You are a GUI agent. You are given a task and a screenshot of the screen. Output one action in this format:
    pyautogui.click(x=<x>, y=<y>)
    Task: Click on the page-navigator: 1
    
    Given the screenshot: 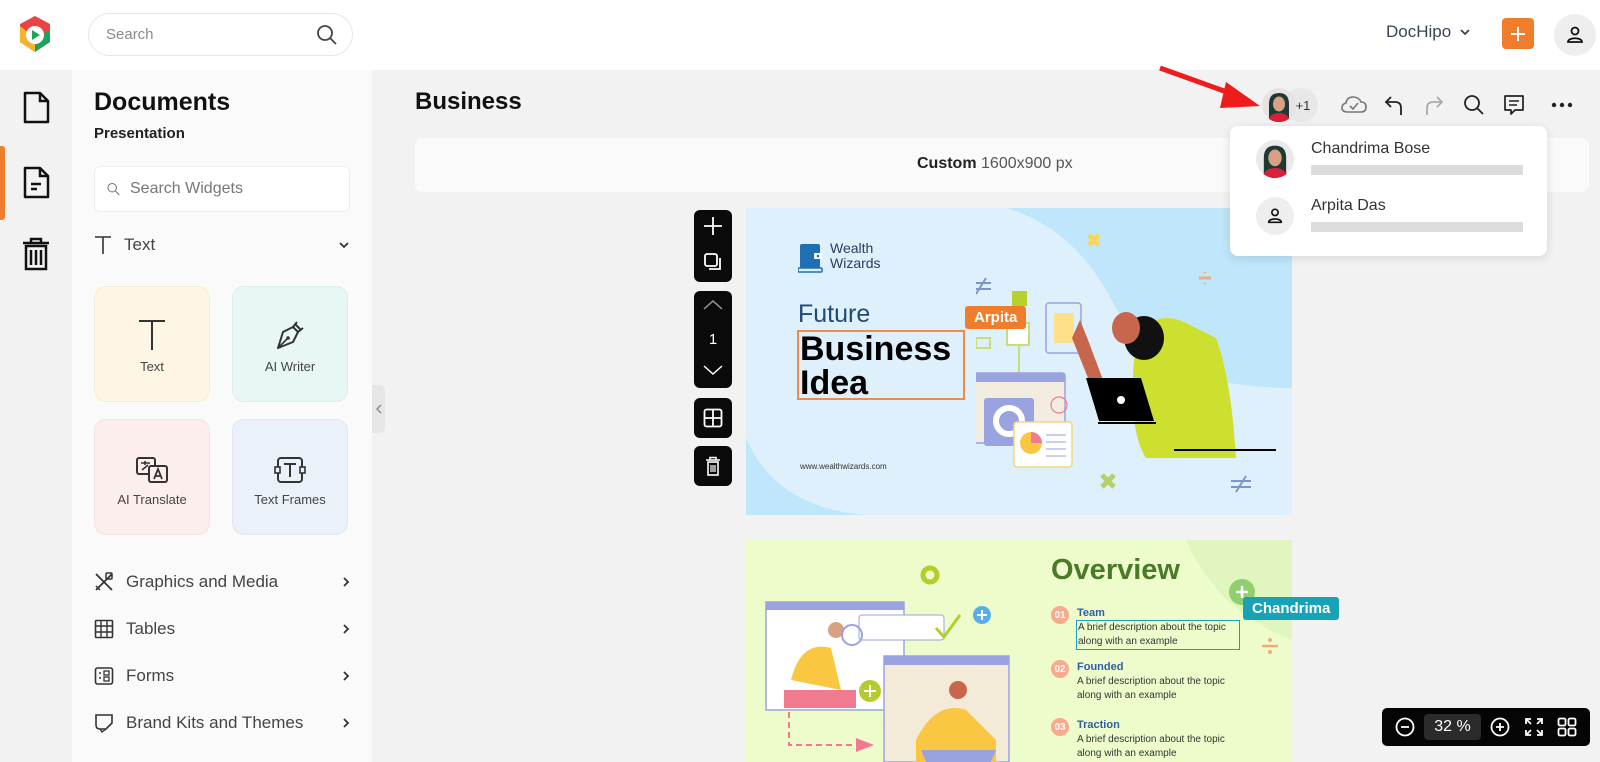 What is the action you would take?
    pyautogui.click(x=713, y=339)
    